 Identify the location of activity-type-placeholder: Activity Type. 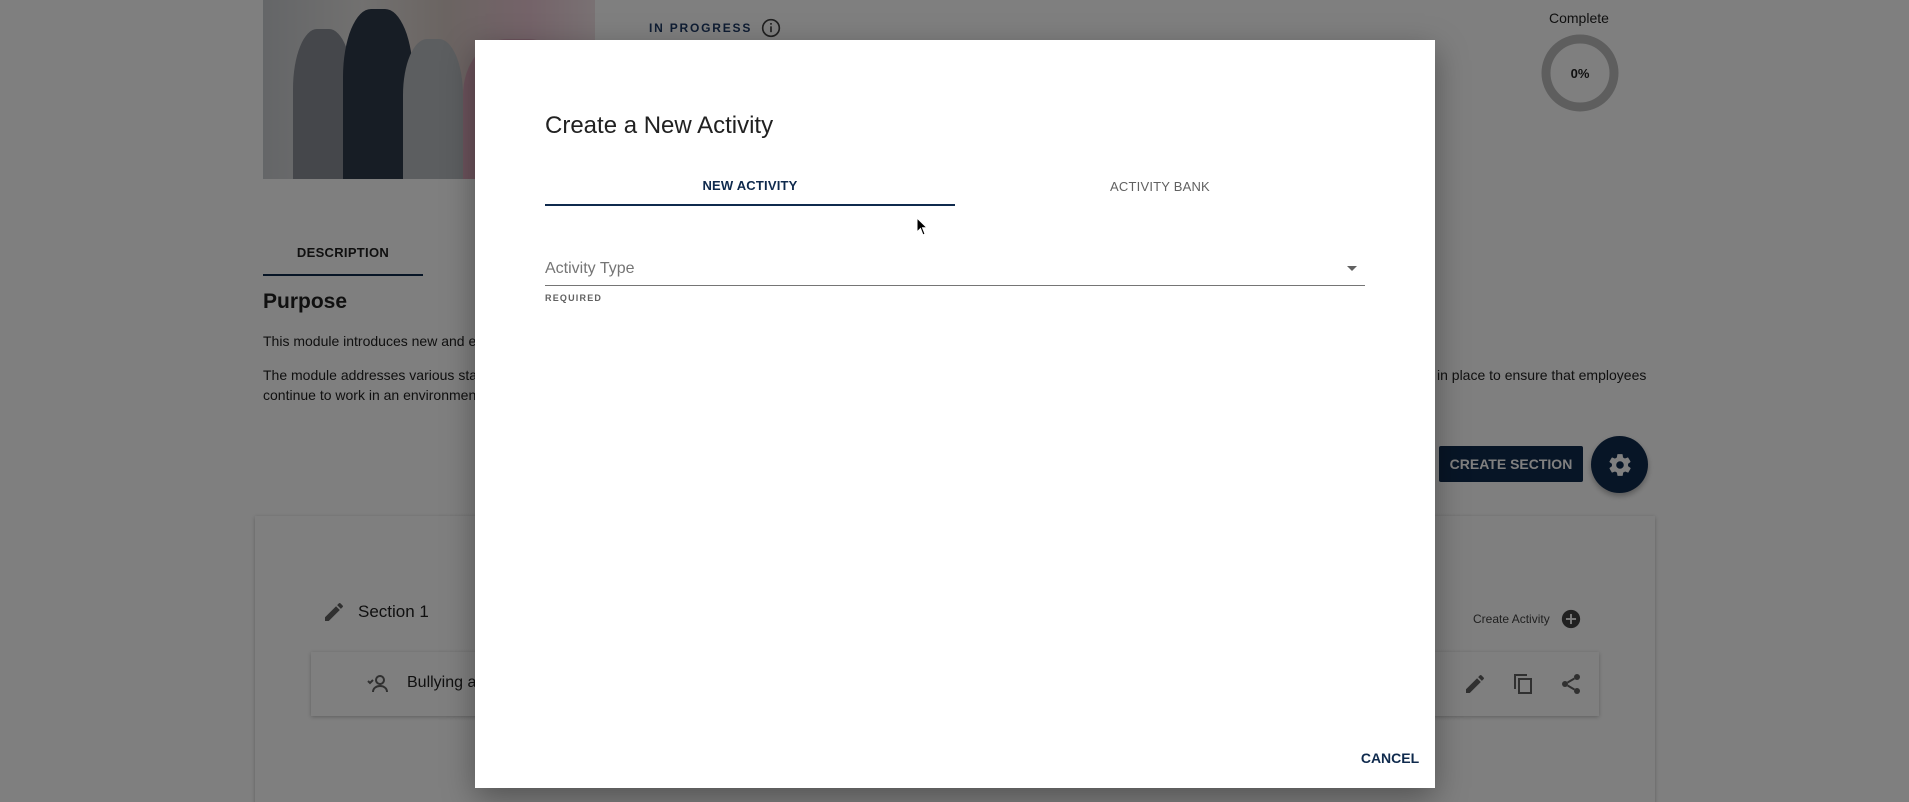
(590, 268).